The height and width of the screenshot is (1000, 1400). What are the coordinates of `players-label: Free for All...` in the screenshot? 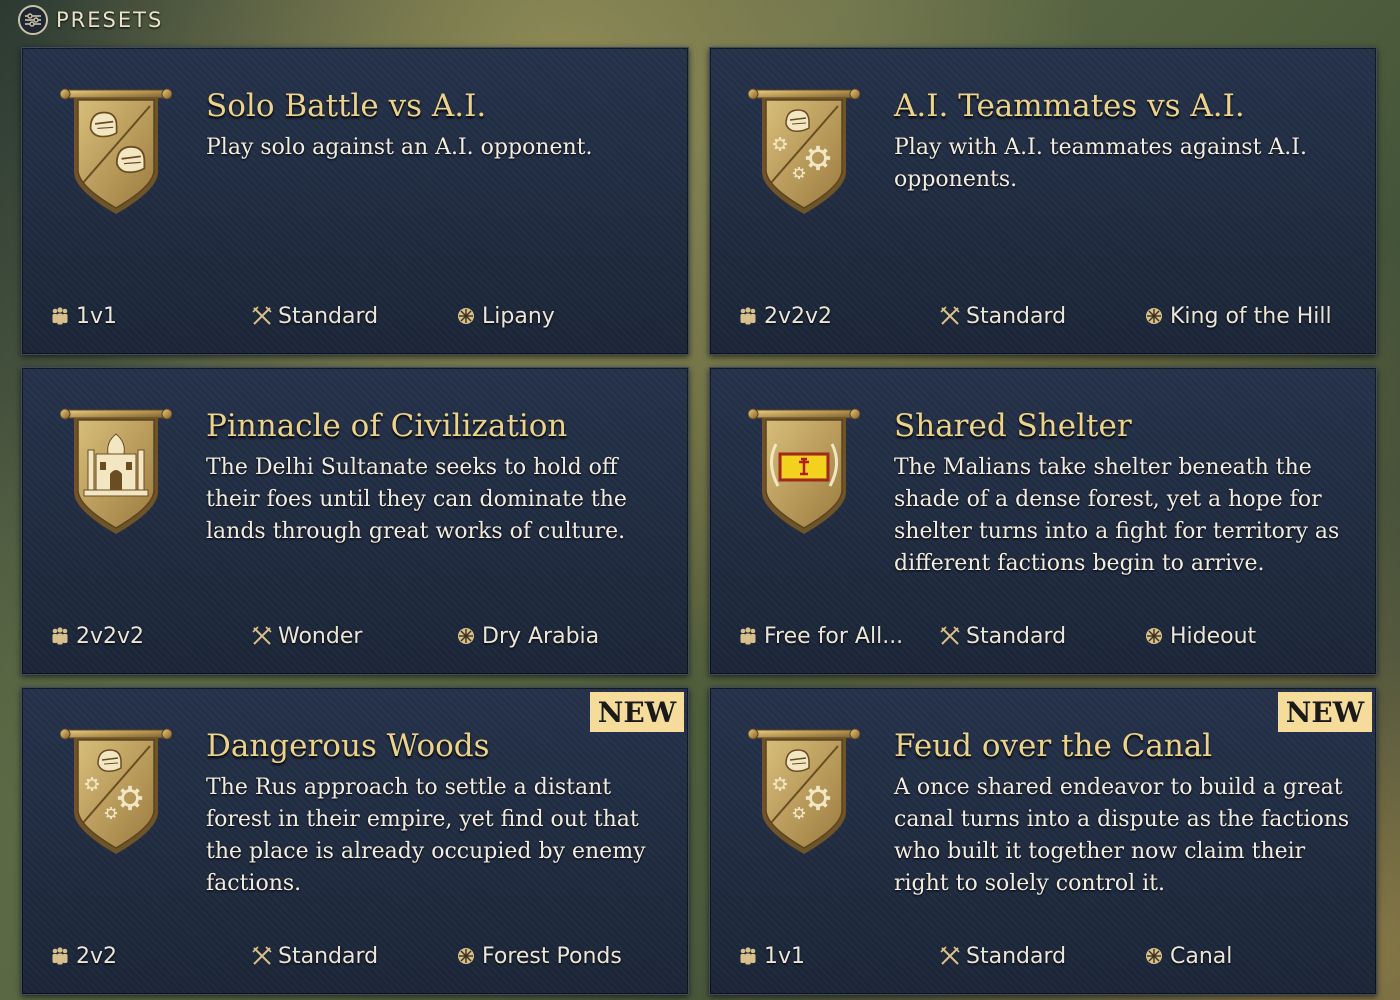 It's located at (834, 636).